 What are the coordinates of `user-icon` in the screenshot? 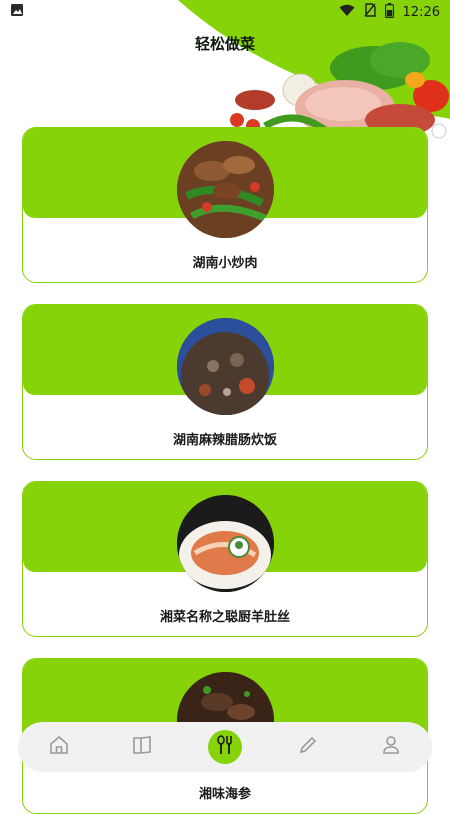 It's located at (391, 747).